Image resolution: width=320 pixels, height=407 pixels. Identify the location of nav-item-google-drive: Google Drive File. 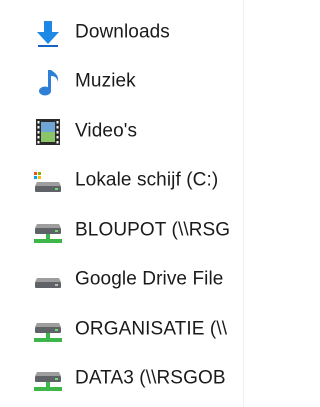
(122, 281).